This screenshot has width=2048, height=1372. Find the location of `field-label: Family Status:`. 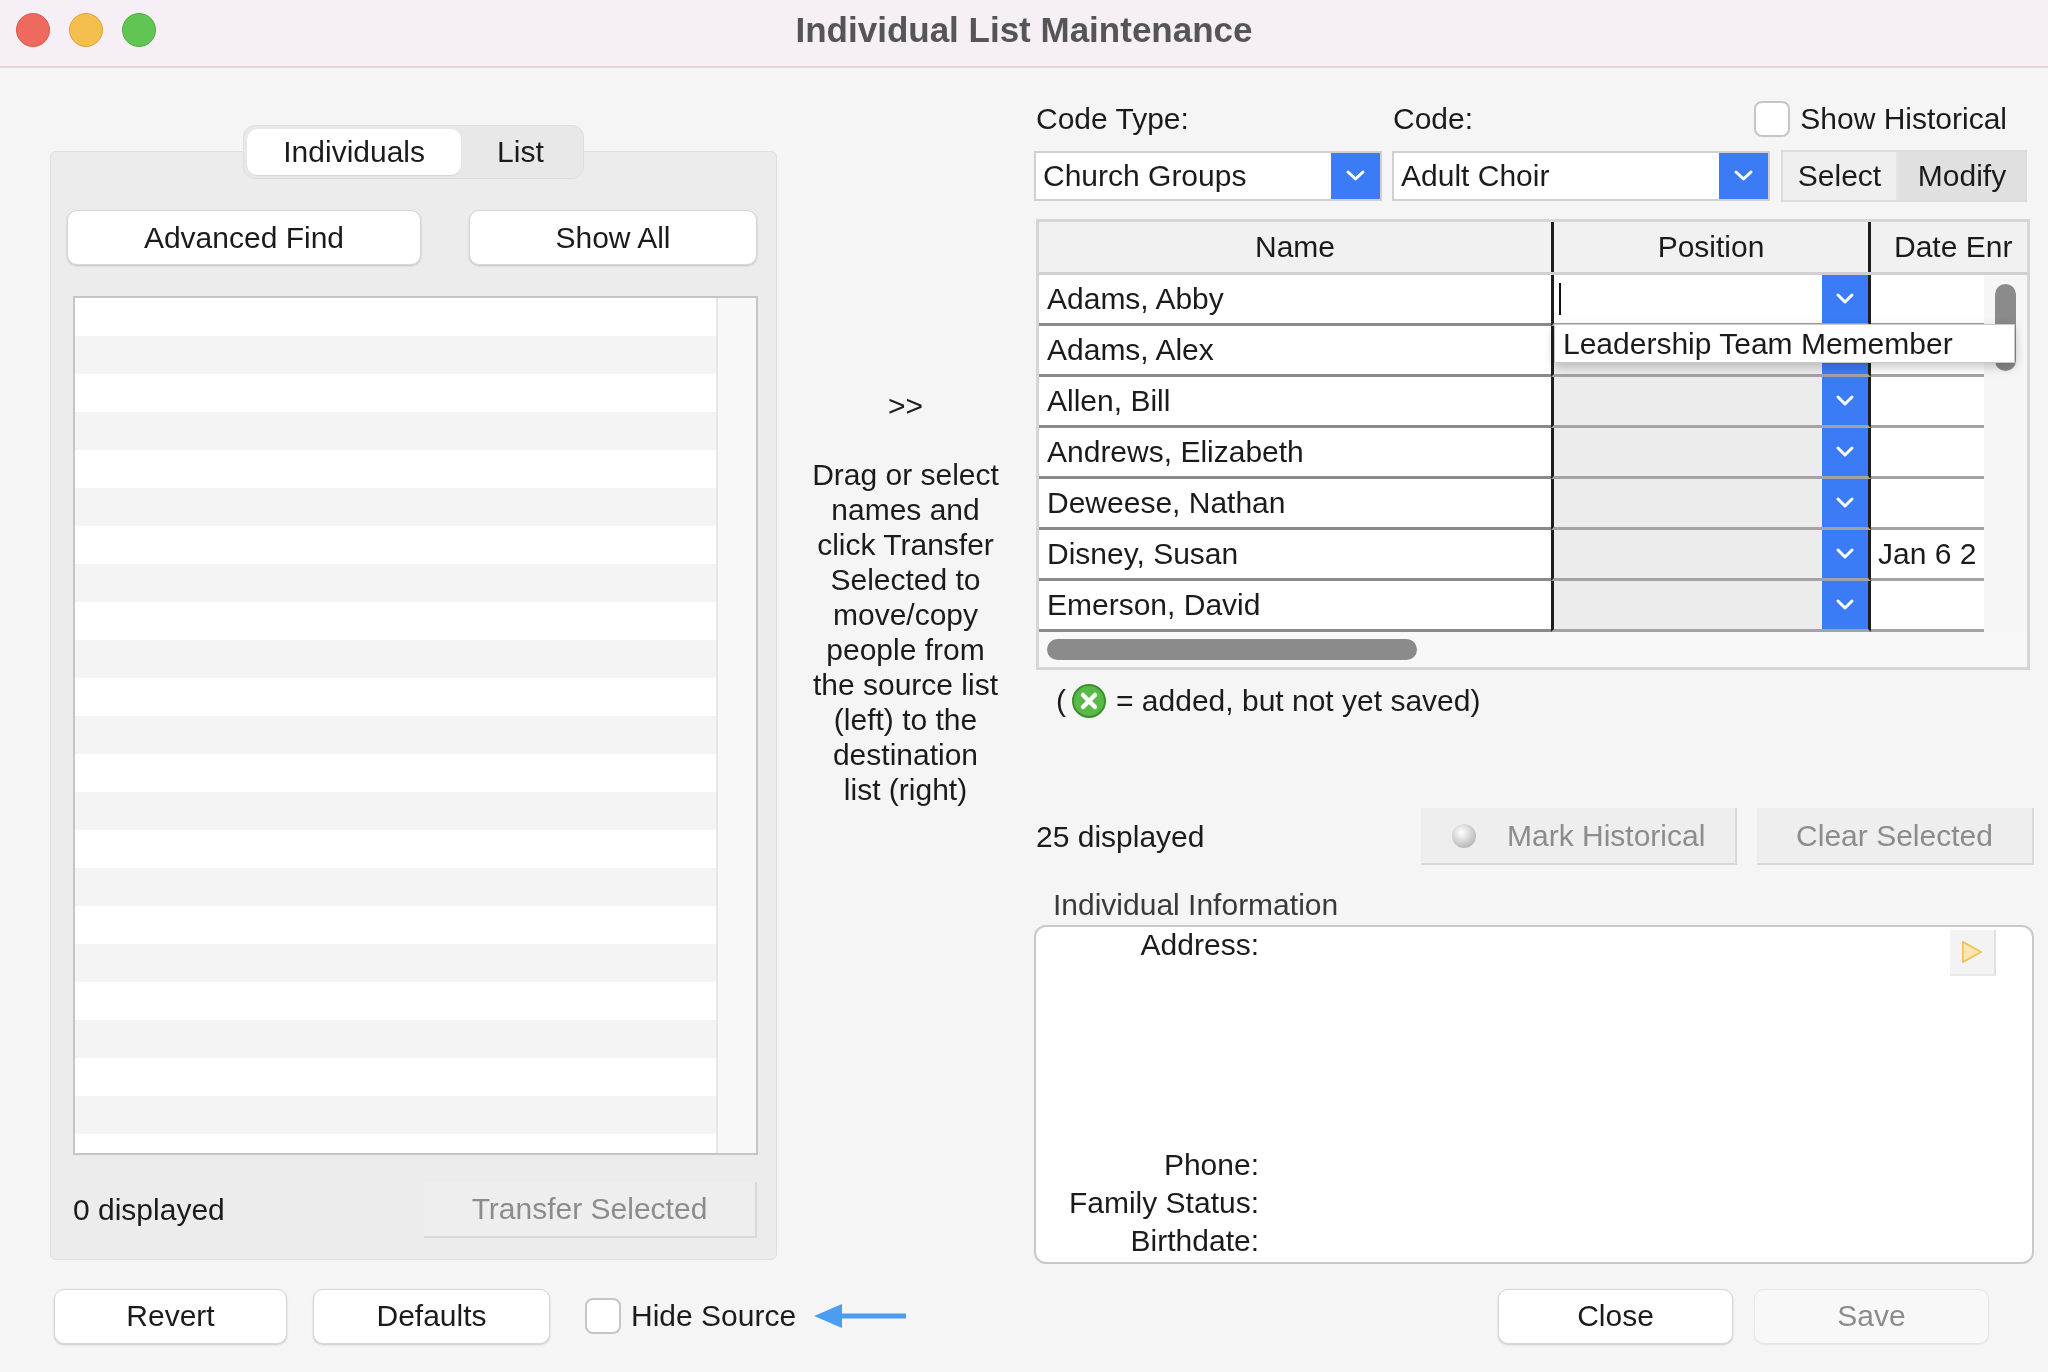

field-label: Family Status: is located at coordinates (1163, 1203).